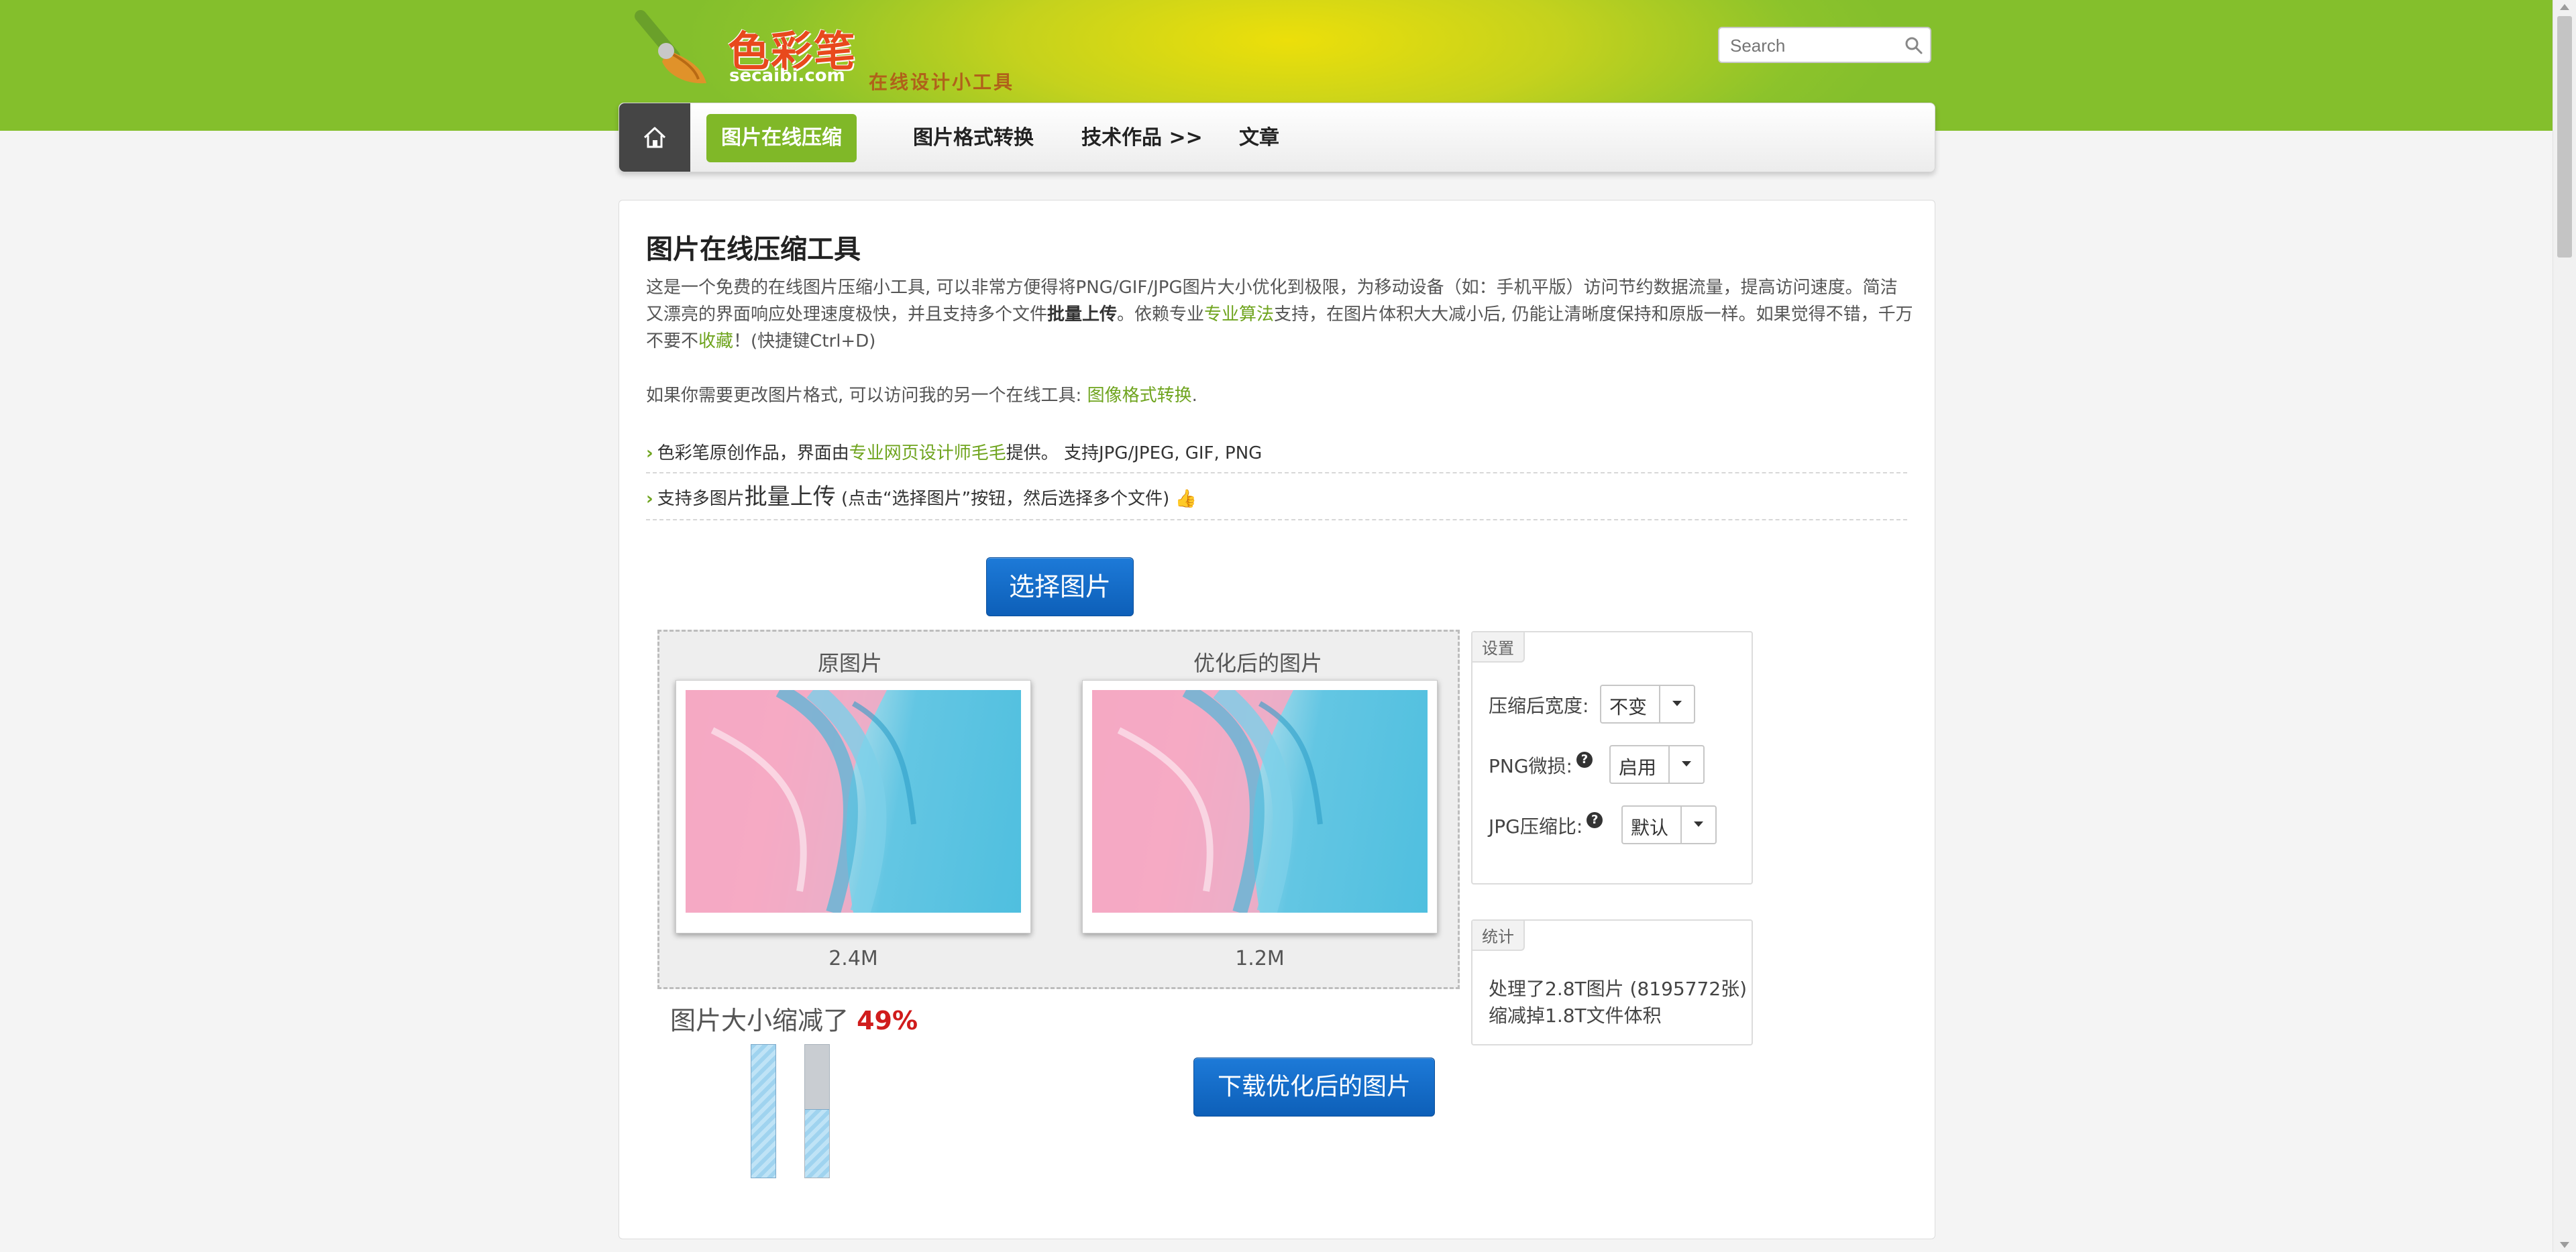  I want to click on jpg-select: 默认, so click(1669, 824).